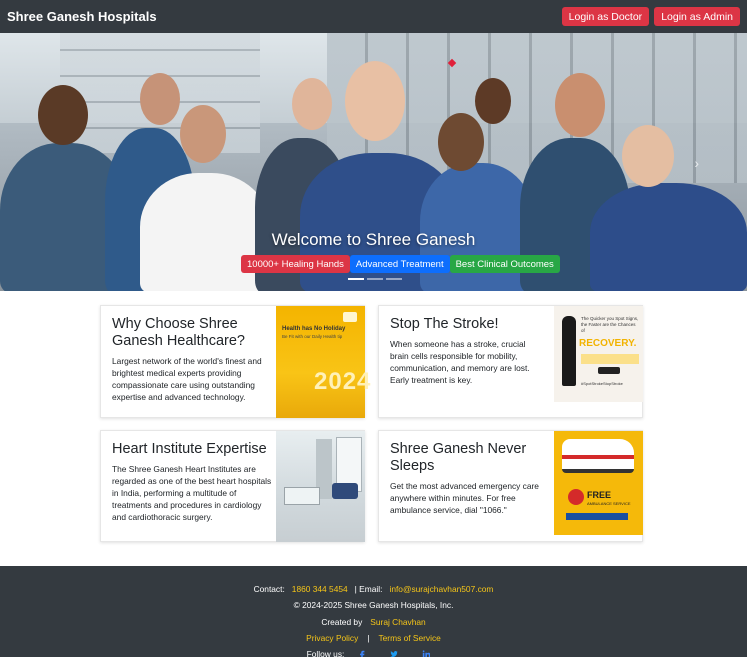 The height and width of the screenshot is (657, 747). What do you see at coordinates (444, 324) in the screenshot?
I see `card-title: Stop The Stroke!` at bounding box center [444, 324].